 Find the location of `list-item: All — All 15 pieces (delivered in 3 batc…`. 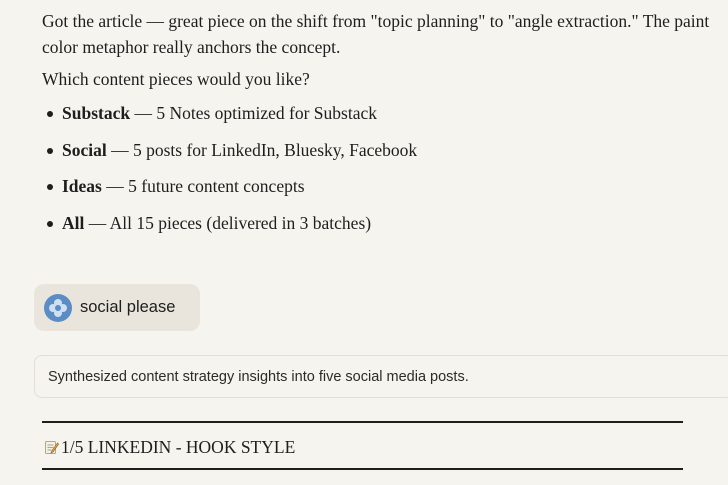

list-item: All — All 15 pieces (delivered in 3 batc… is located at coordinates (229, 228).